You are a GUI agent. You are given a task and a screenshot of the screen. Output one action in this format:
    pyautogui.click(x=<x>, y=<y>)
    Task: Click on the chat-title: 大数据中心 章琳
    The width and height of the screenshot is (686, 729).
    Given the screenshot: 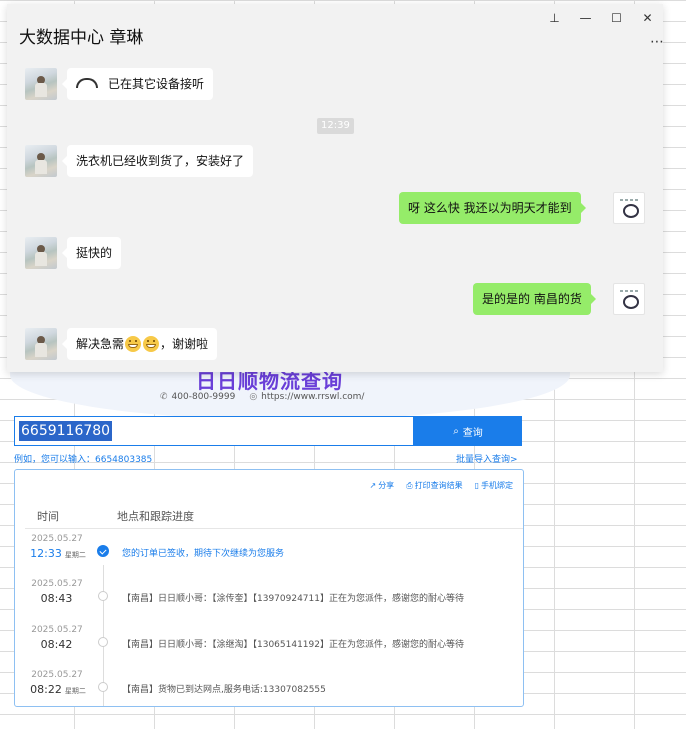 What is the action you would take?
    pyautogui.click(x=81, y=38)
    